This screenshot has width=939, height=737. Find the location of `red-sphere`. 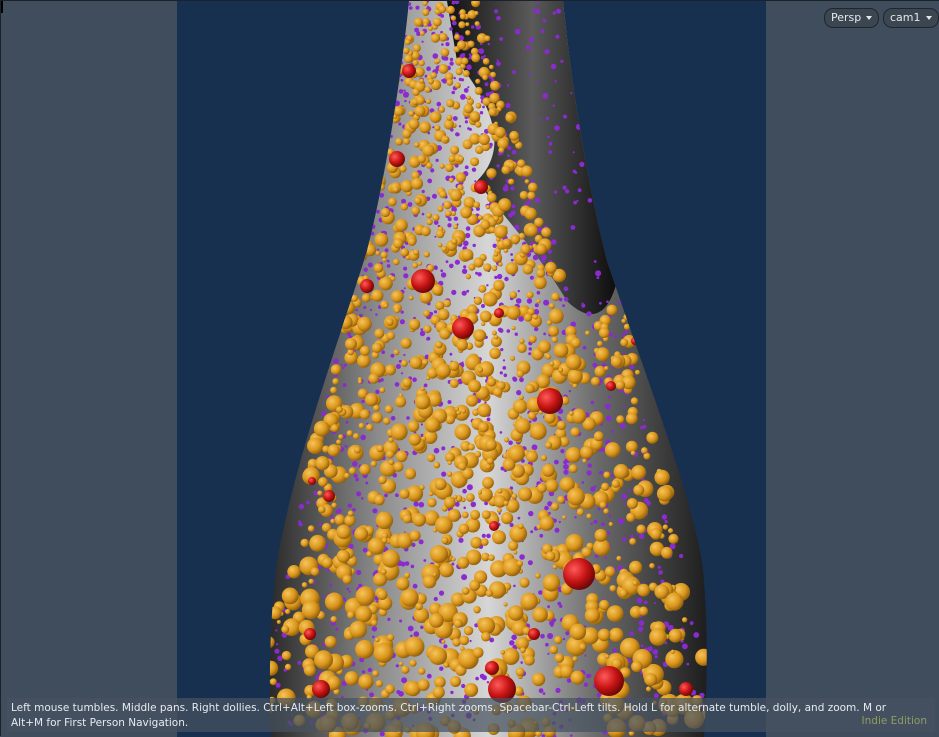

red-sphere is located at coordinates (312, 481).